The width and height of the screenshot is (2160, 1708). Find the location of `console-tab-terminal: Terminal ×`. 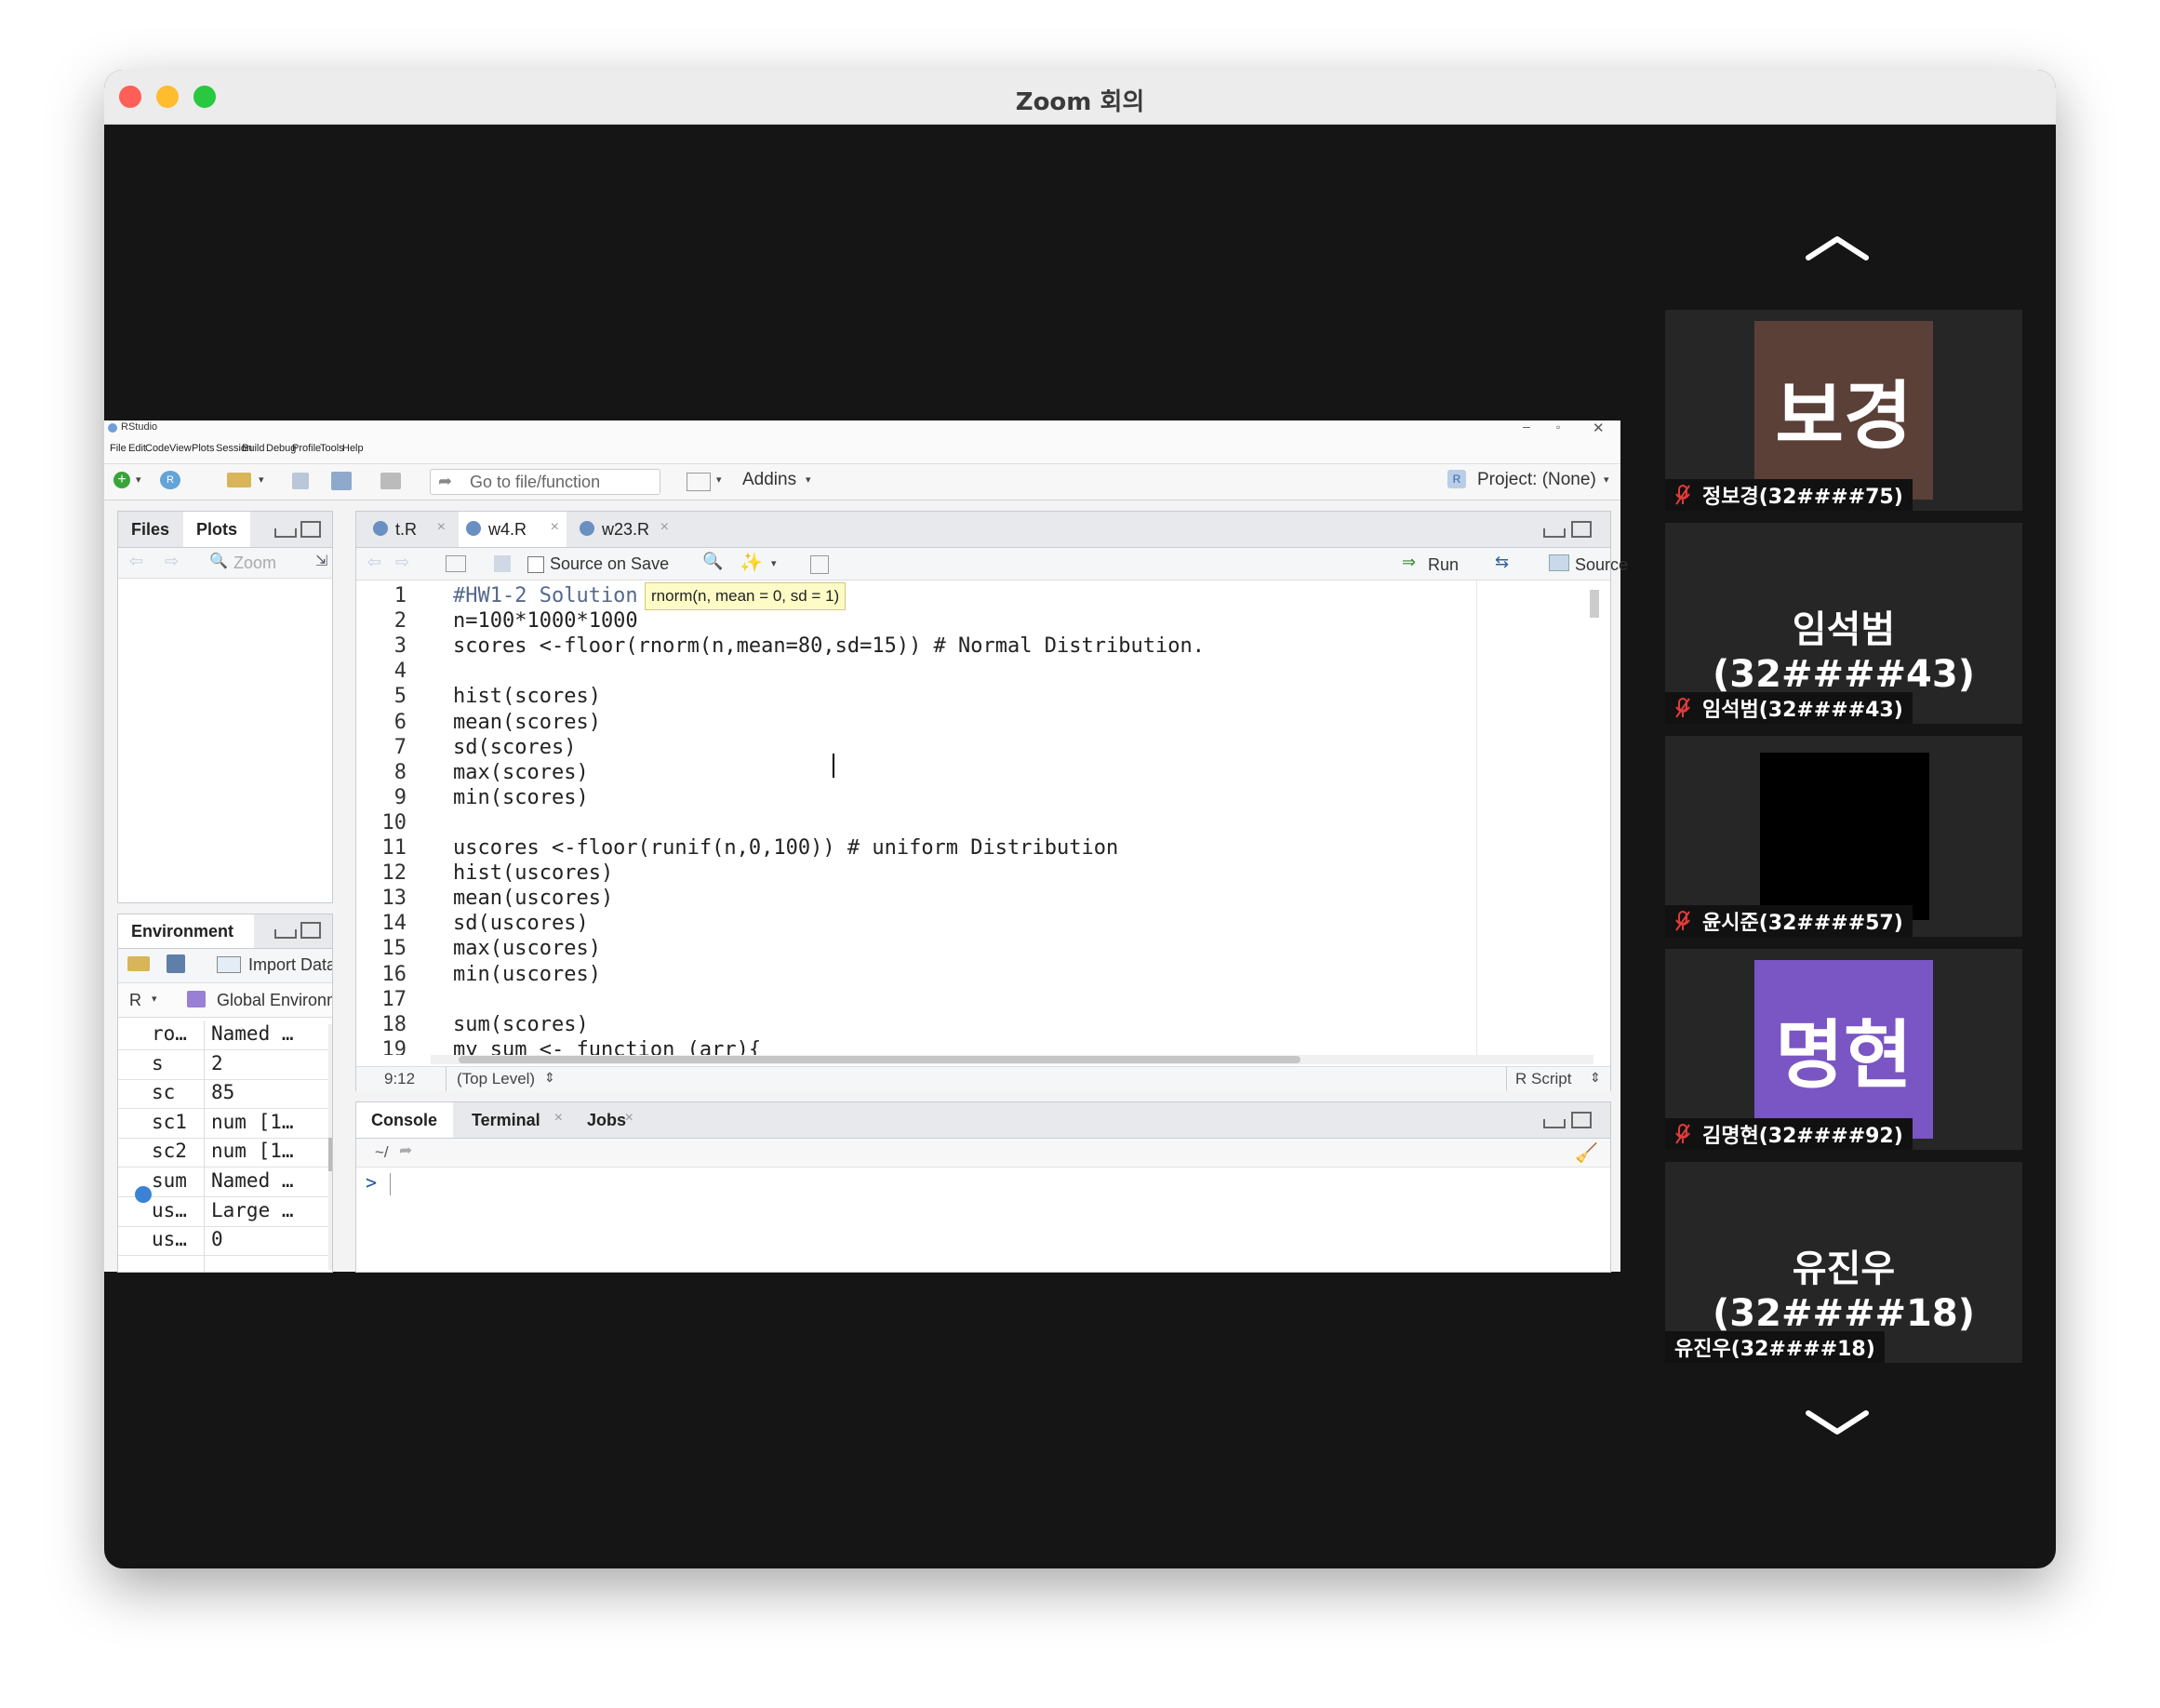

console-tab-terminal: Terminal × is located at coordinates (513, 1120).